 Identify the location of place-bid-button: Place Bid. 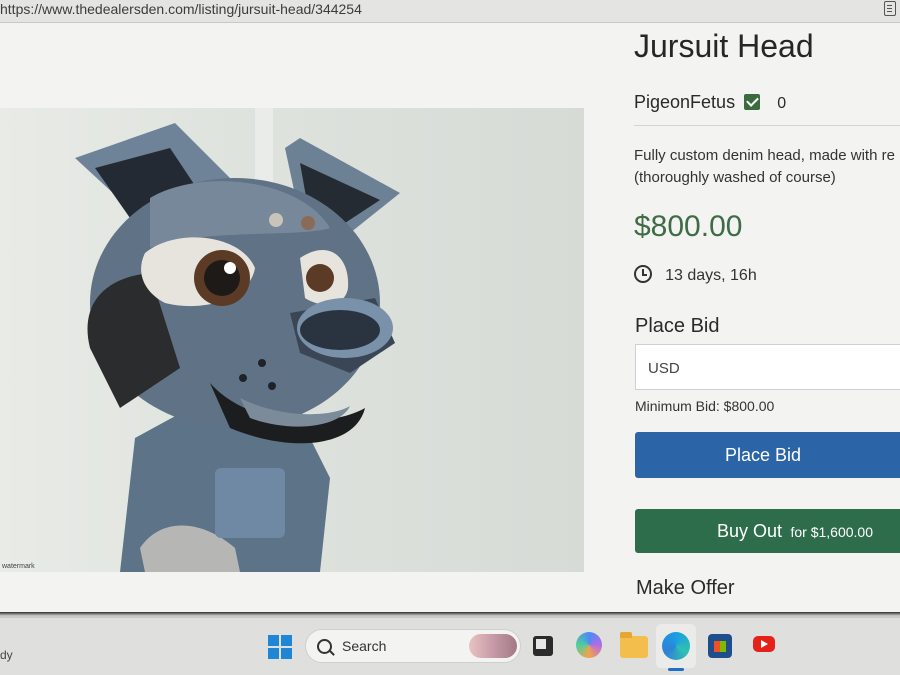
(767, 455).